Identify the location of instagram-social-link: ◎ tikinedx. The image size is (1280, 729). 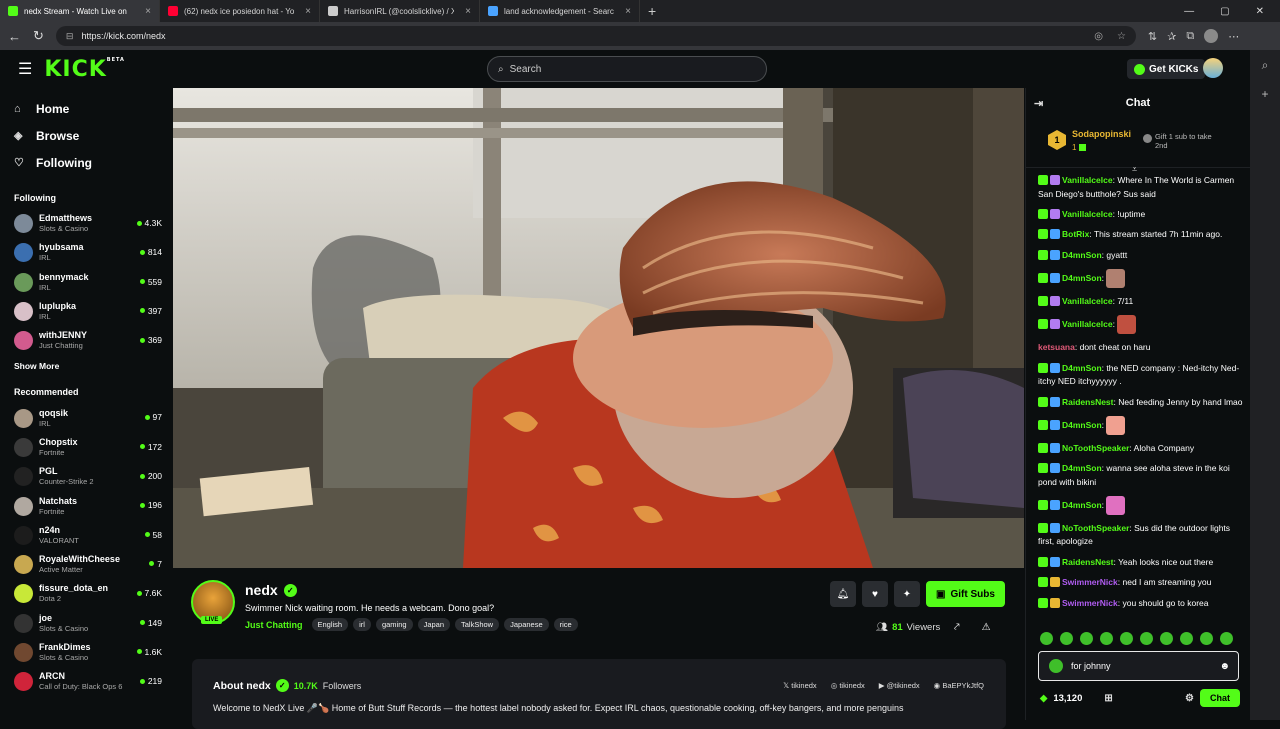
(848, 685).